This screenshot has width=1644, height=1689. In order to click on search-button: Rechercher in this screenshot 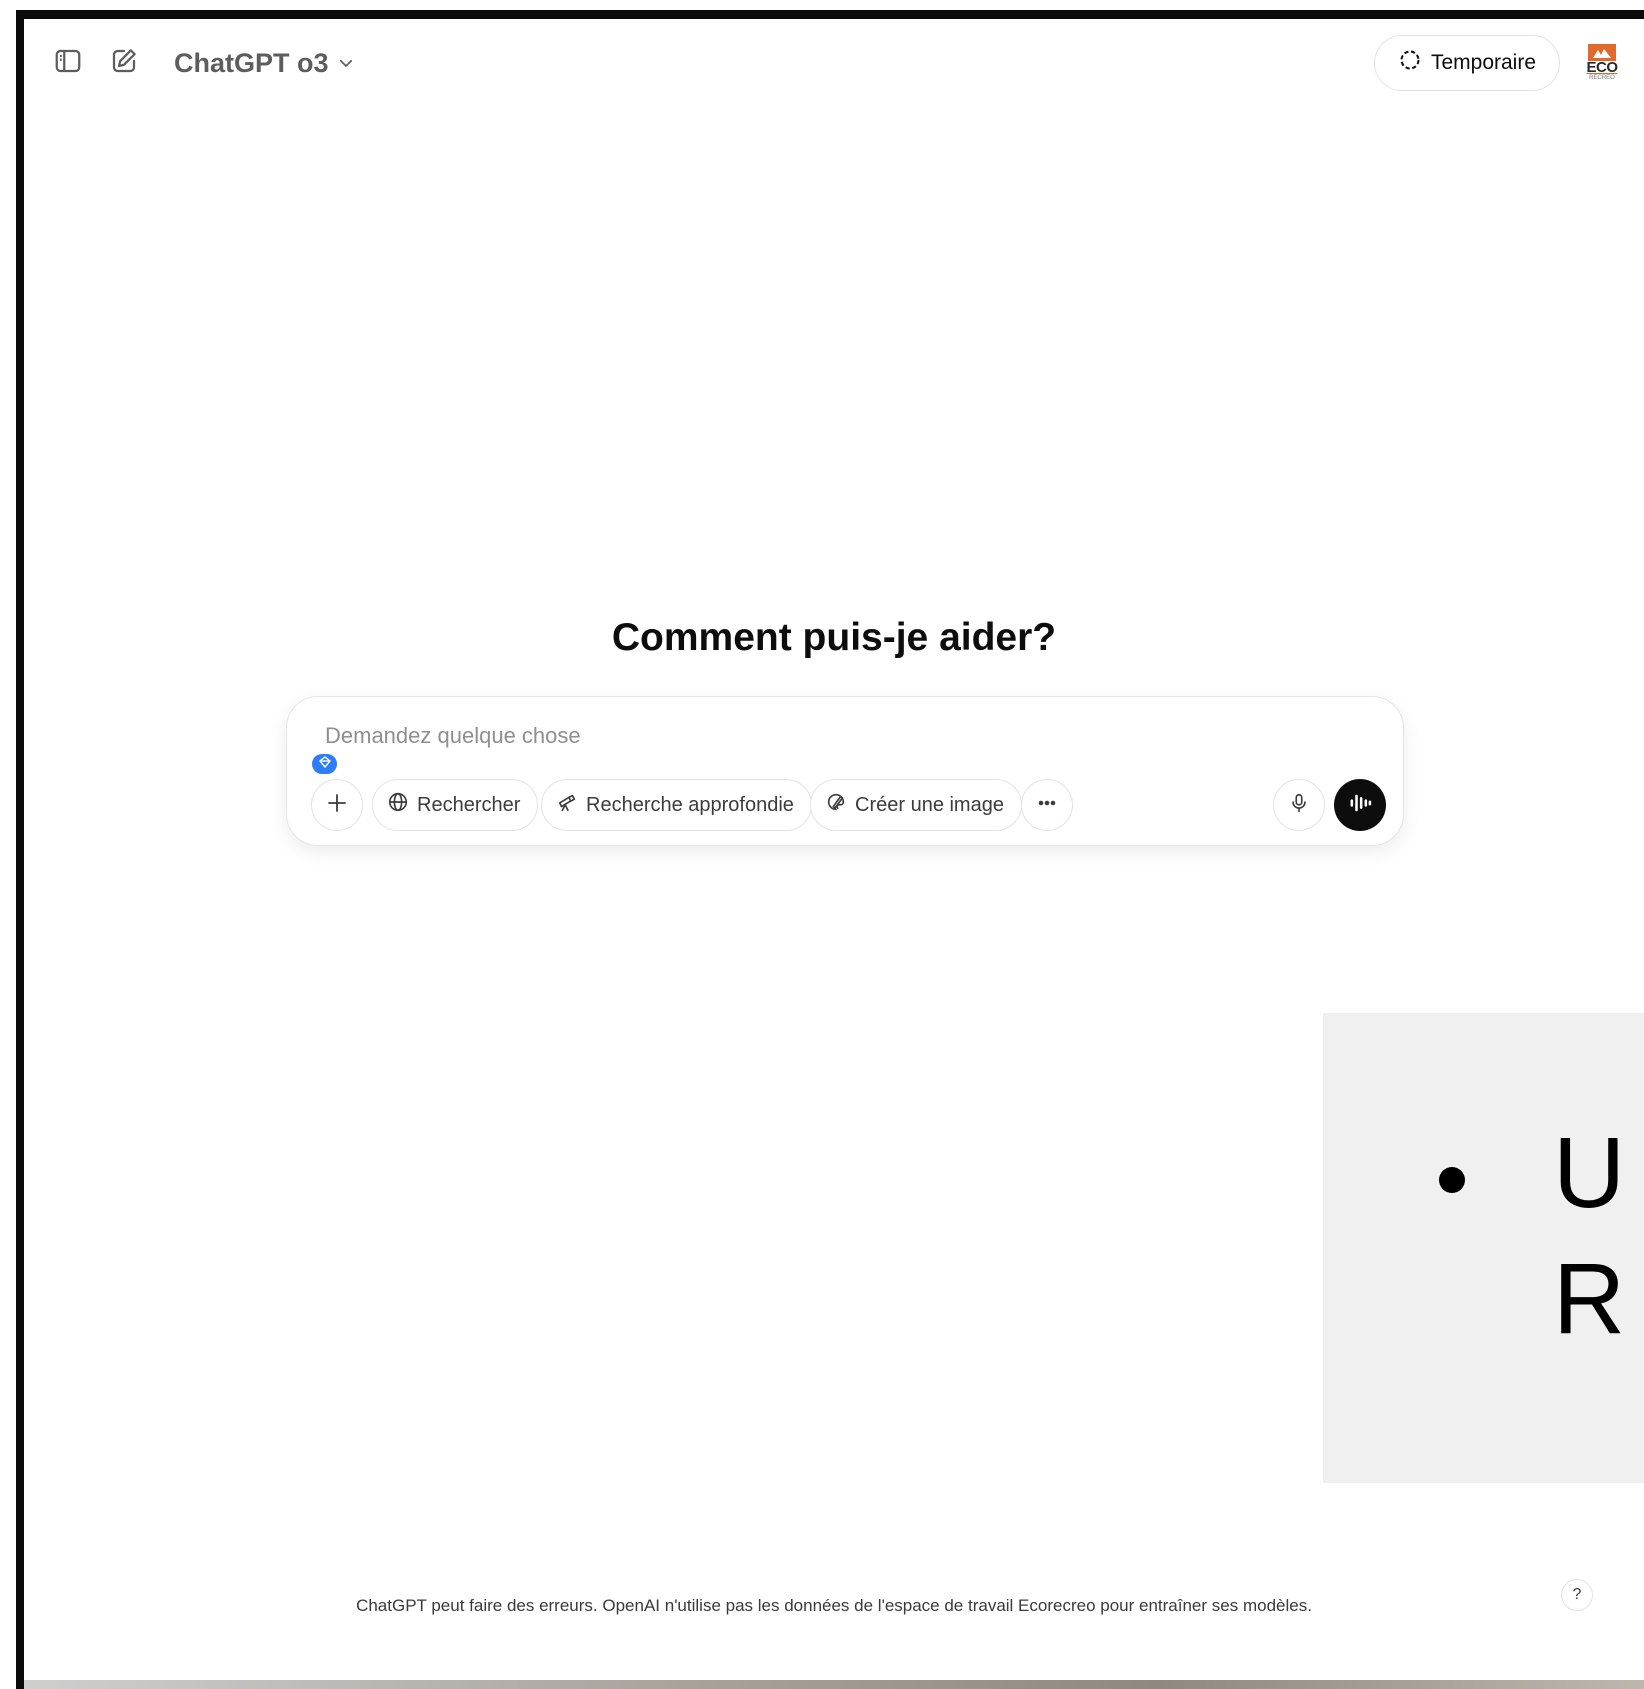, I will do `click(455, 805)`.